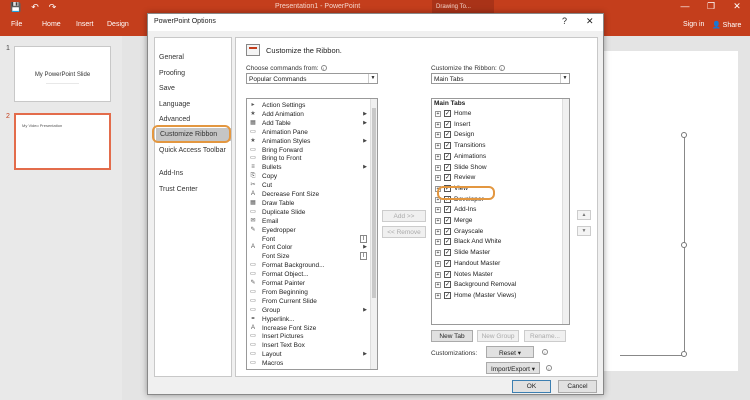 The width and height of the screenshot is (750, 400). Describe the element at coordinates (312, 336) in the screenshot. I see `command-item: ▭ Insert Pictures` at that location.